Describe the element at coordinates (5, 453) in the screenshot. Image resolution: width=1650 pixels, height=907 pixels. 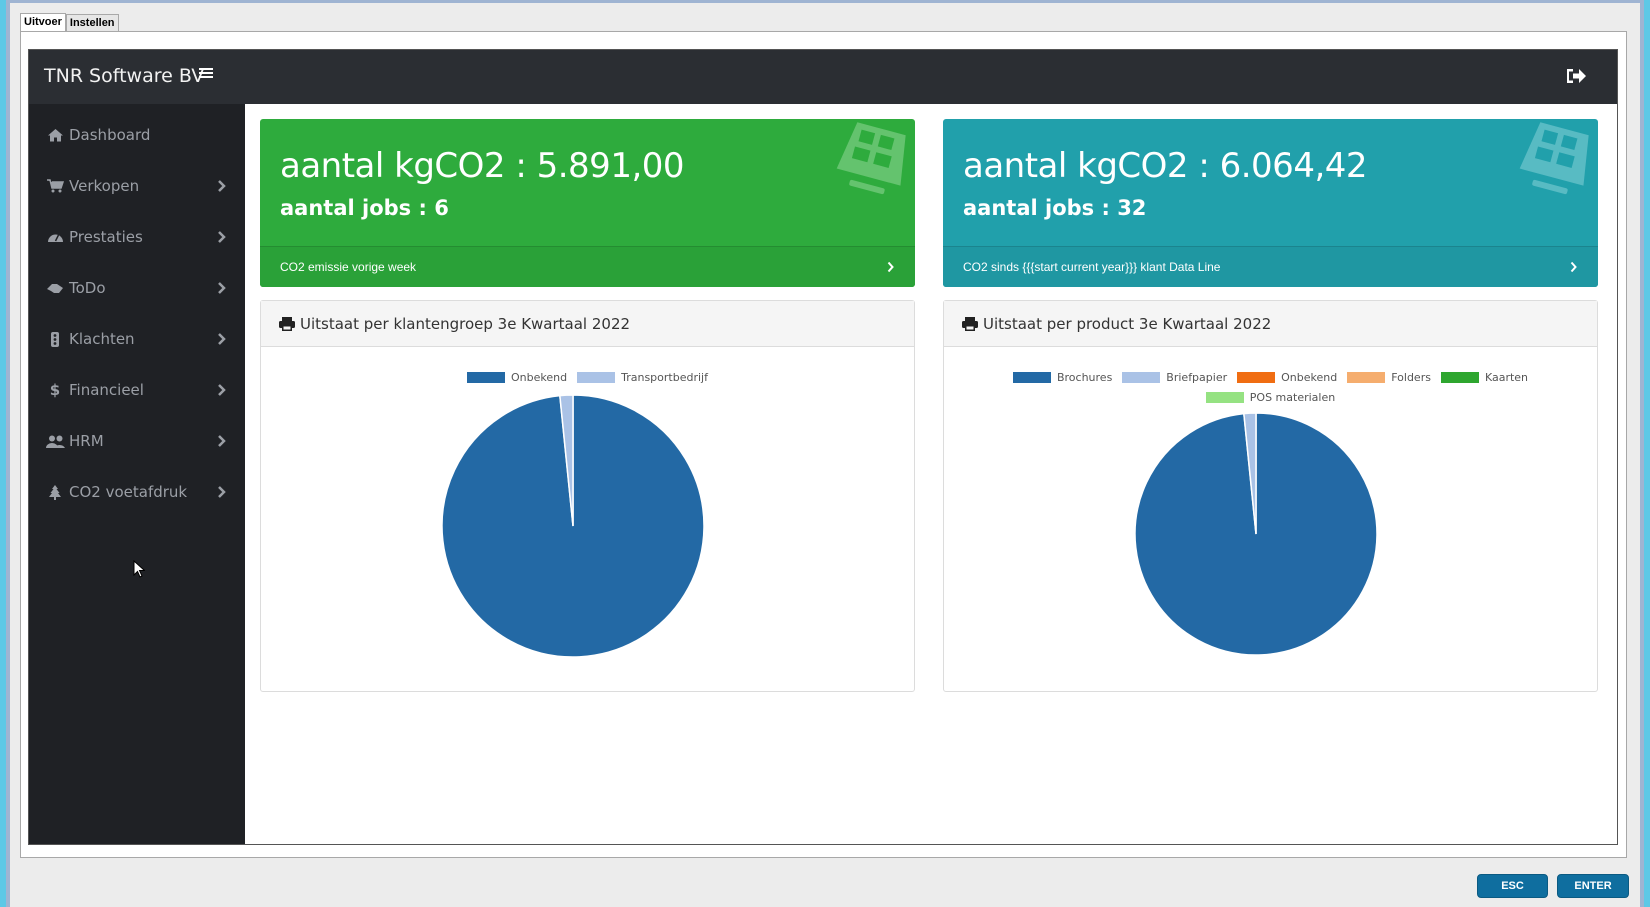
I see `window-border-left` at that location.